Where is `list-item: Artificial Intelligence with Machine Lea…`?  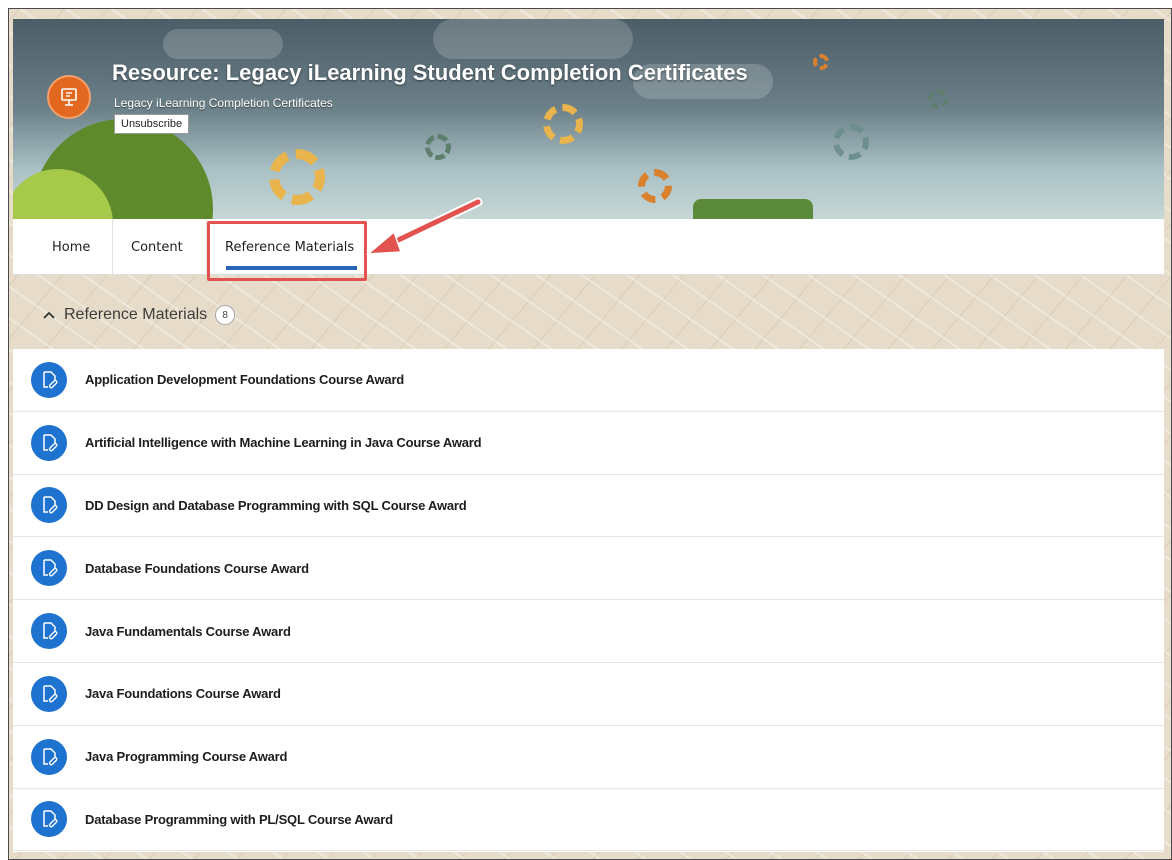
list-item: Artificial Intelligence with Machine Lea… is located at coordinates (588, 443).